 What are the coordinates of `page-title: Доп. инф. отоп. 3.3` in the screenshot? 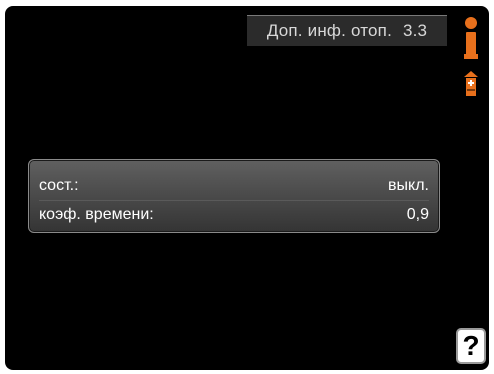 It's located at (347, 31).